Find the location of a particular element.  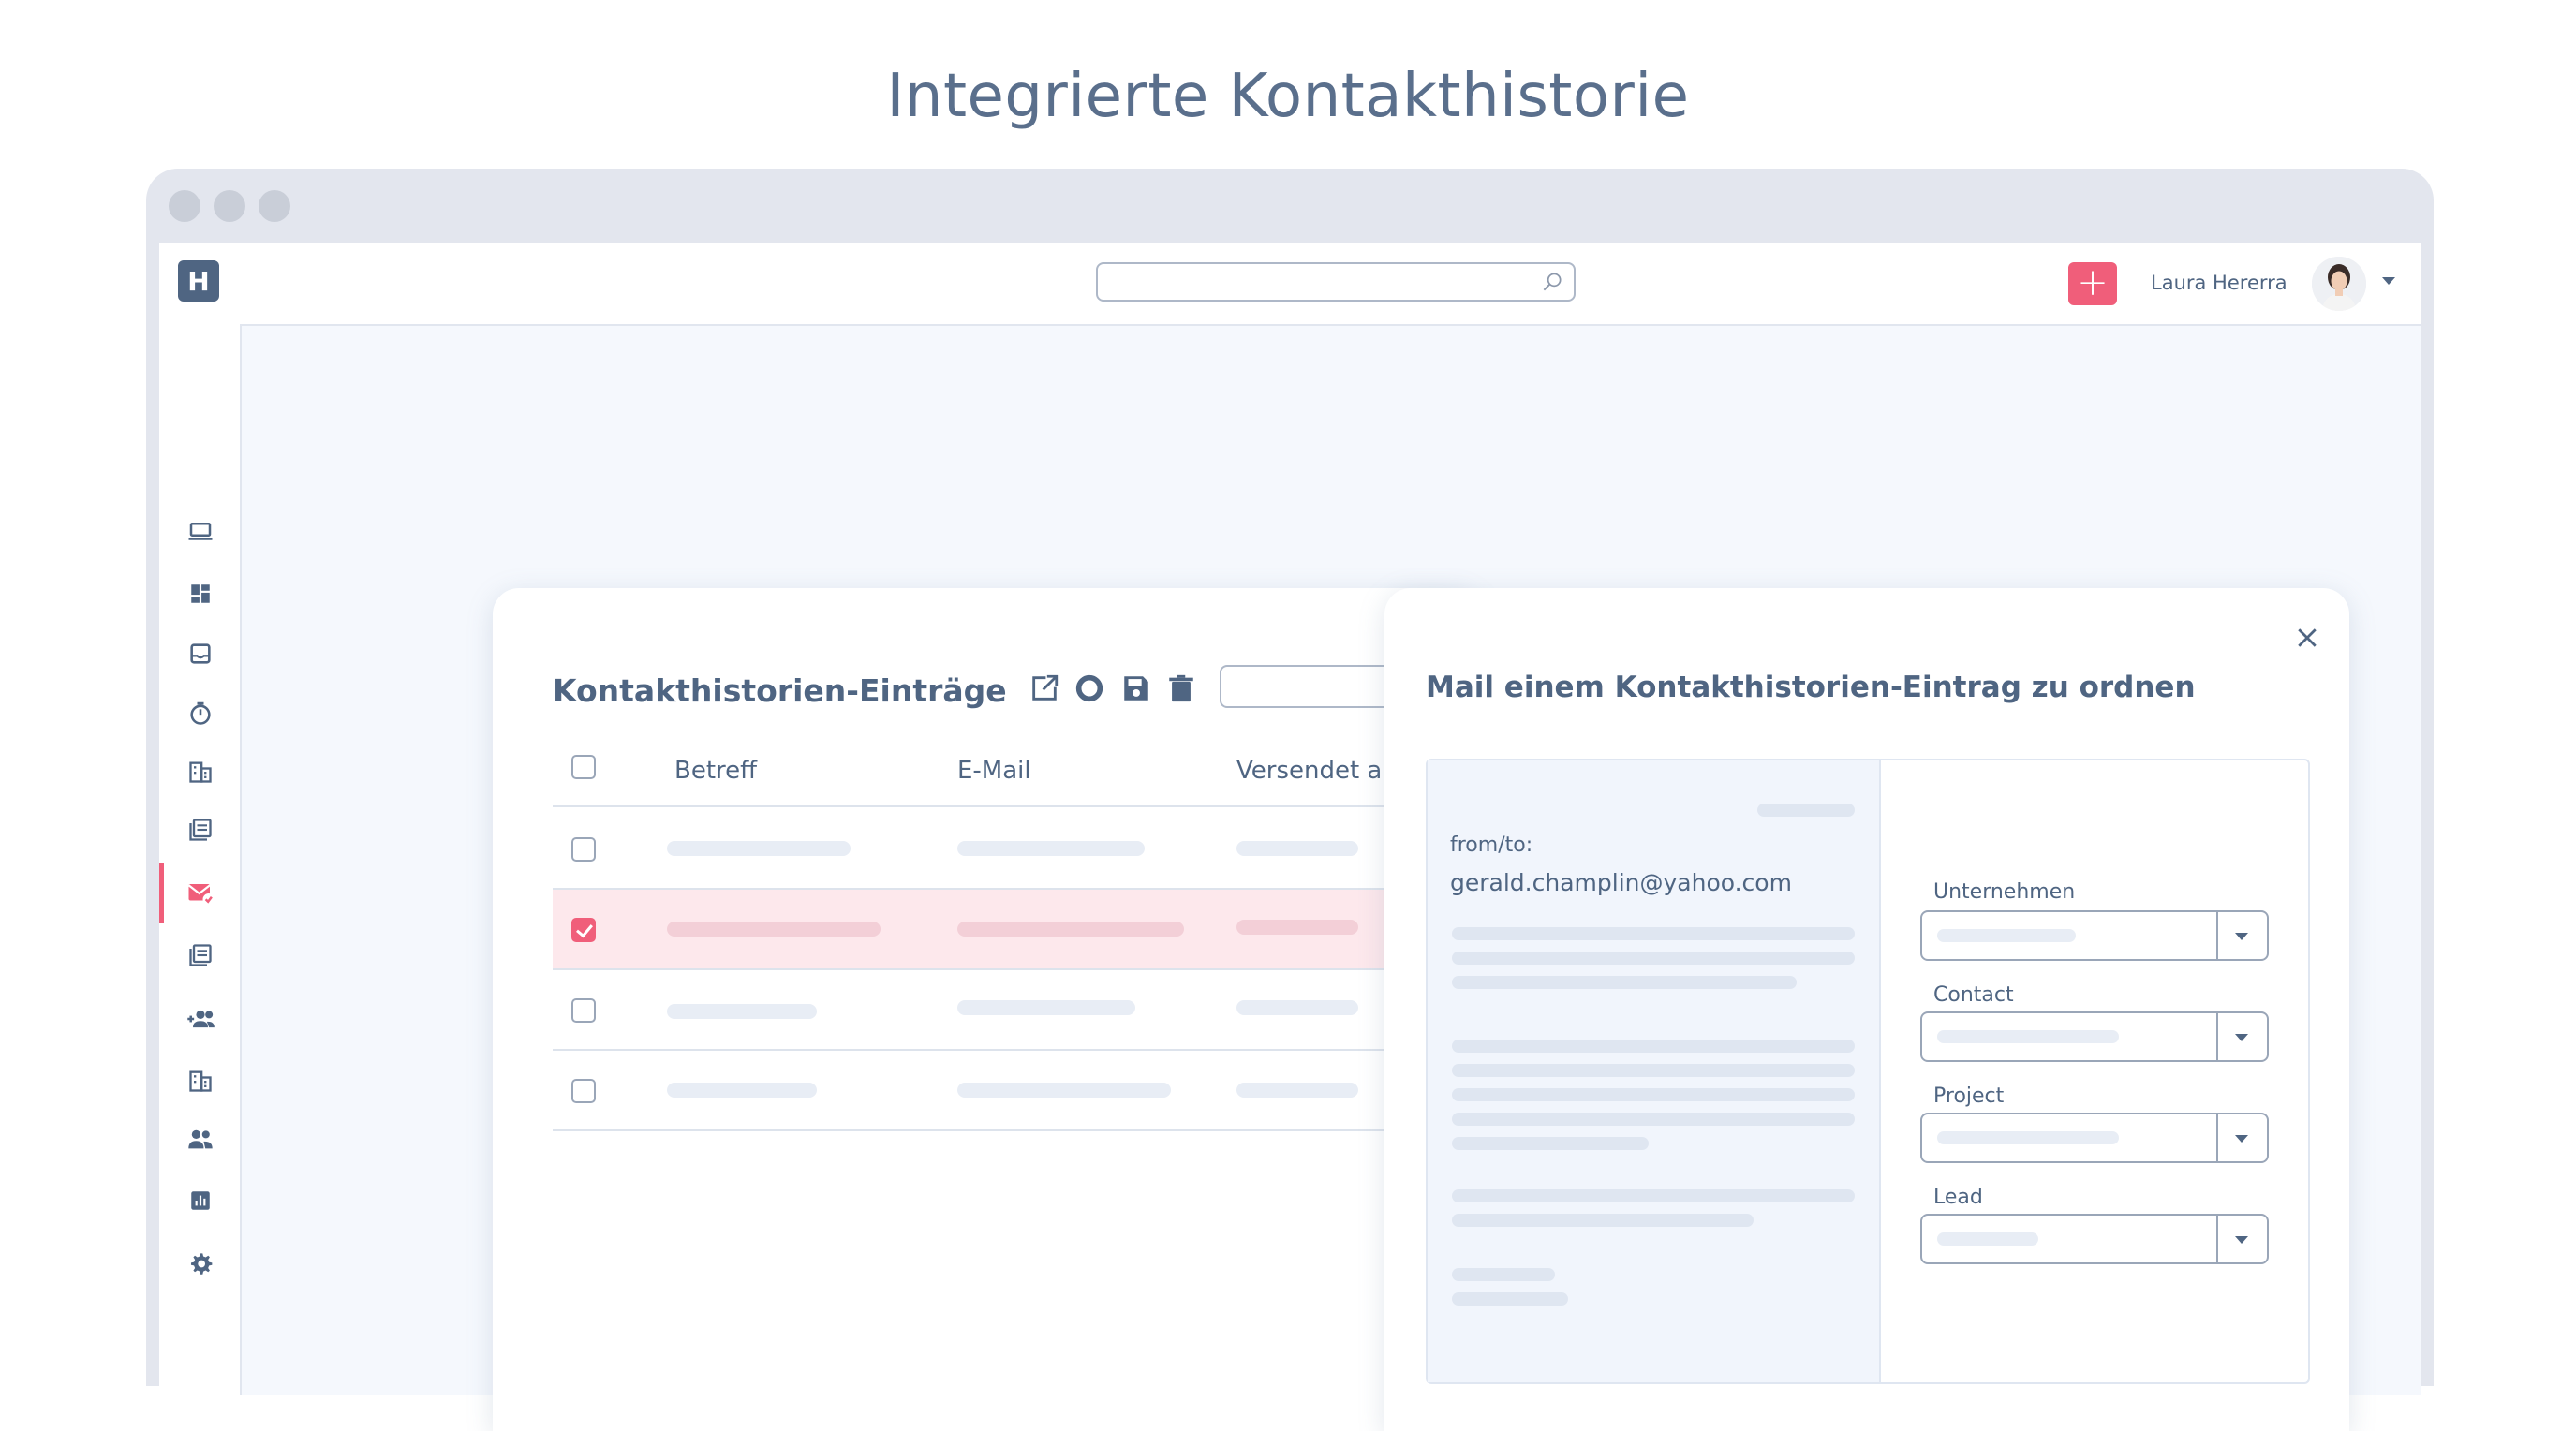

column-header-versendet-am: Versendet am is located at coordinates (1321, 771).